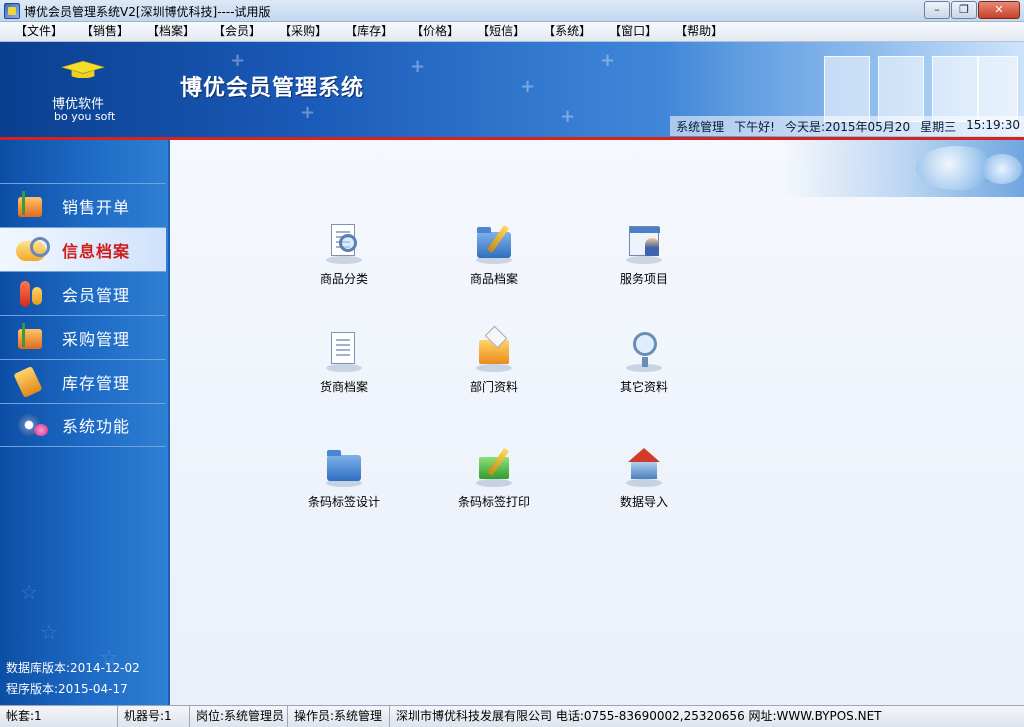 Image resolution: width=1024 pixels, height=727 pixels. I want to click on sidebar-item-label: 会员管理, so click(96, 295).